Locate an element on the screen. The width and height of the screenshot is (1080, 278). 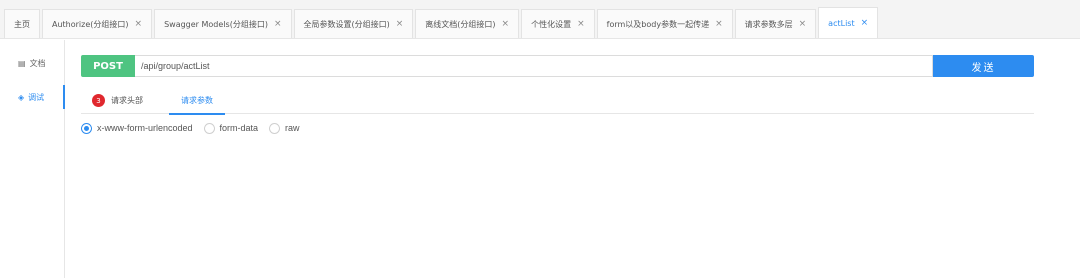
radio-label: form-data is located at coordinates (239, 128).